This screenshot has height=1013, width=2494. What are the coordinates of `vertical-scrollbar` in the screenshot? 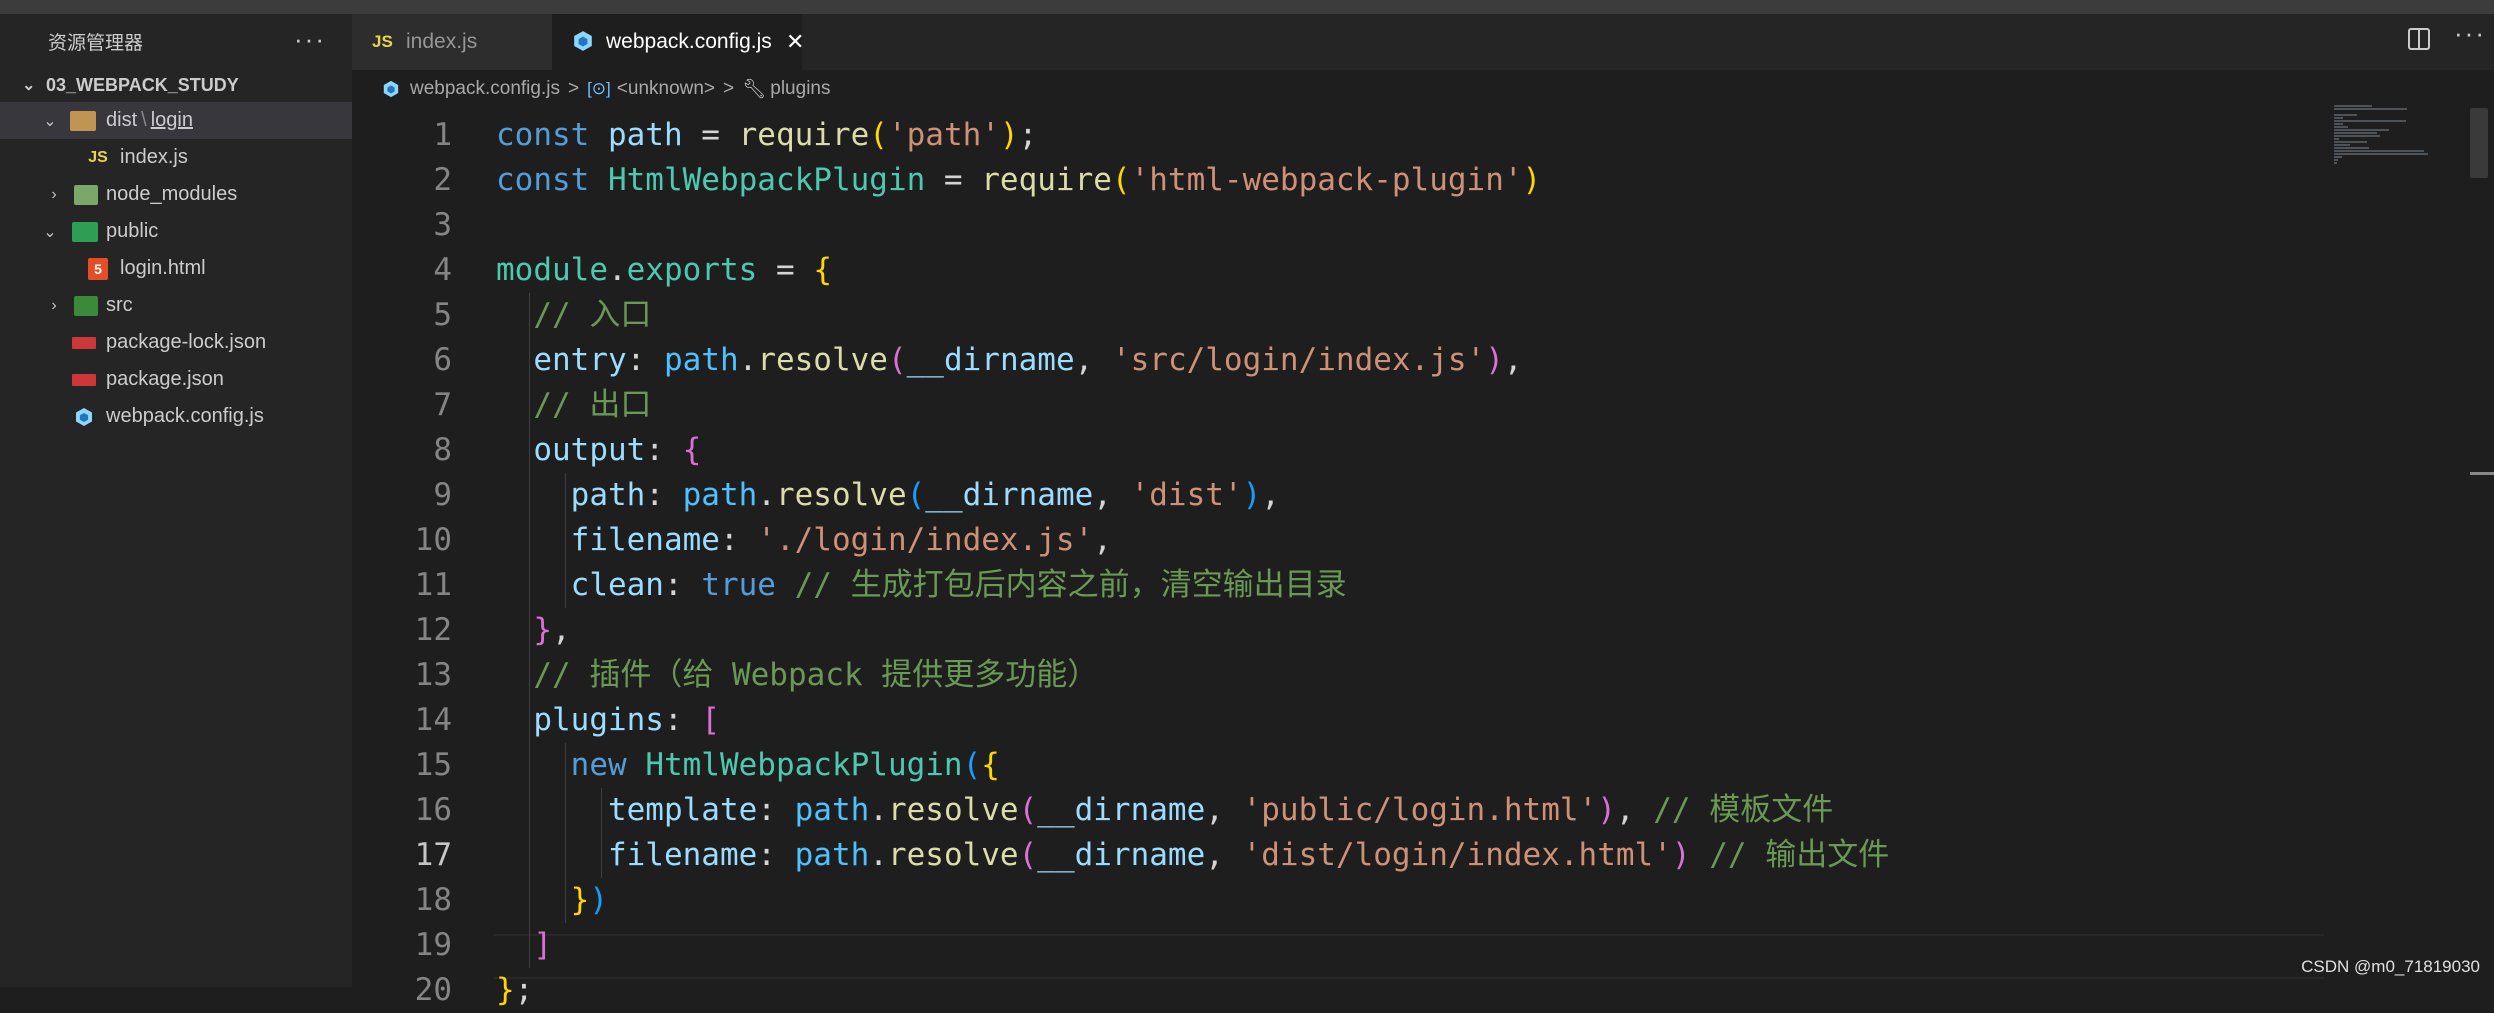 It's located at (2479, 143).